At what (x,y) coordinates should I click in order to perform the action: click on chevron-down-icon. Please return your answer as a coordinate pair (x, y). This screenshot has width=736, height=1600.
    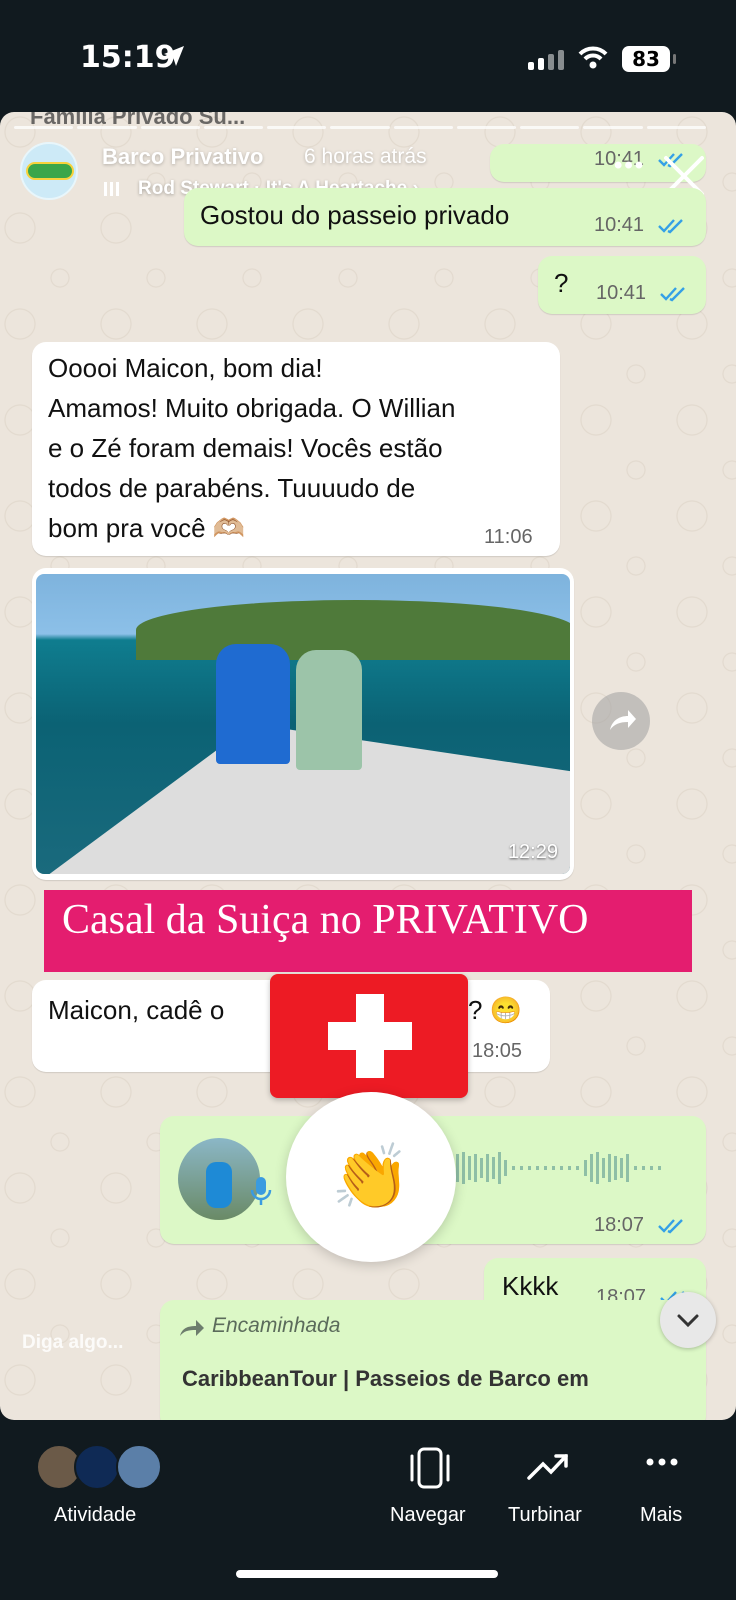
    Looking at the image, I should click on (688, 1321).